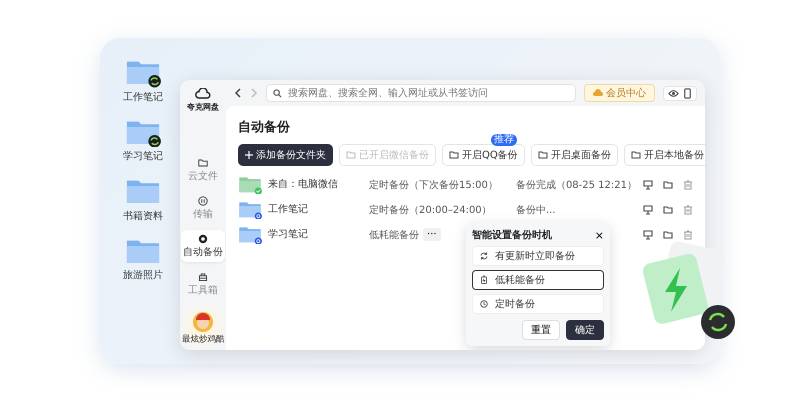 The height and width of the screenshot is (400, 800). I want to click on close-button: ×, so click(599, 235).